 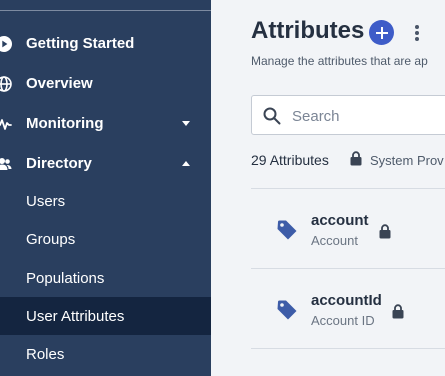 What do you see at coordinates (417, 33) in the screenshot?
I see `more-options-button` at bounding box center [417, 33].